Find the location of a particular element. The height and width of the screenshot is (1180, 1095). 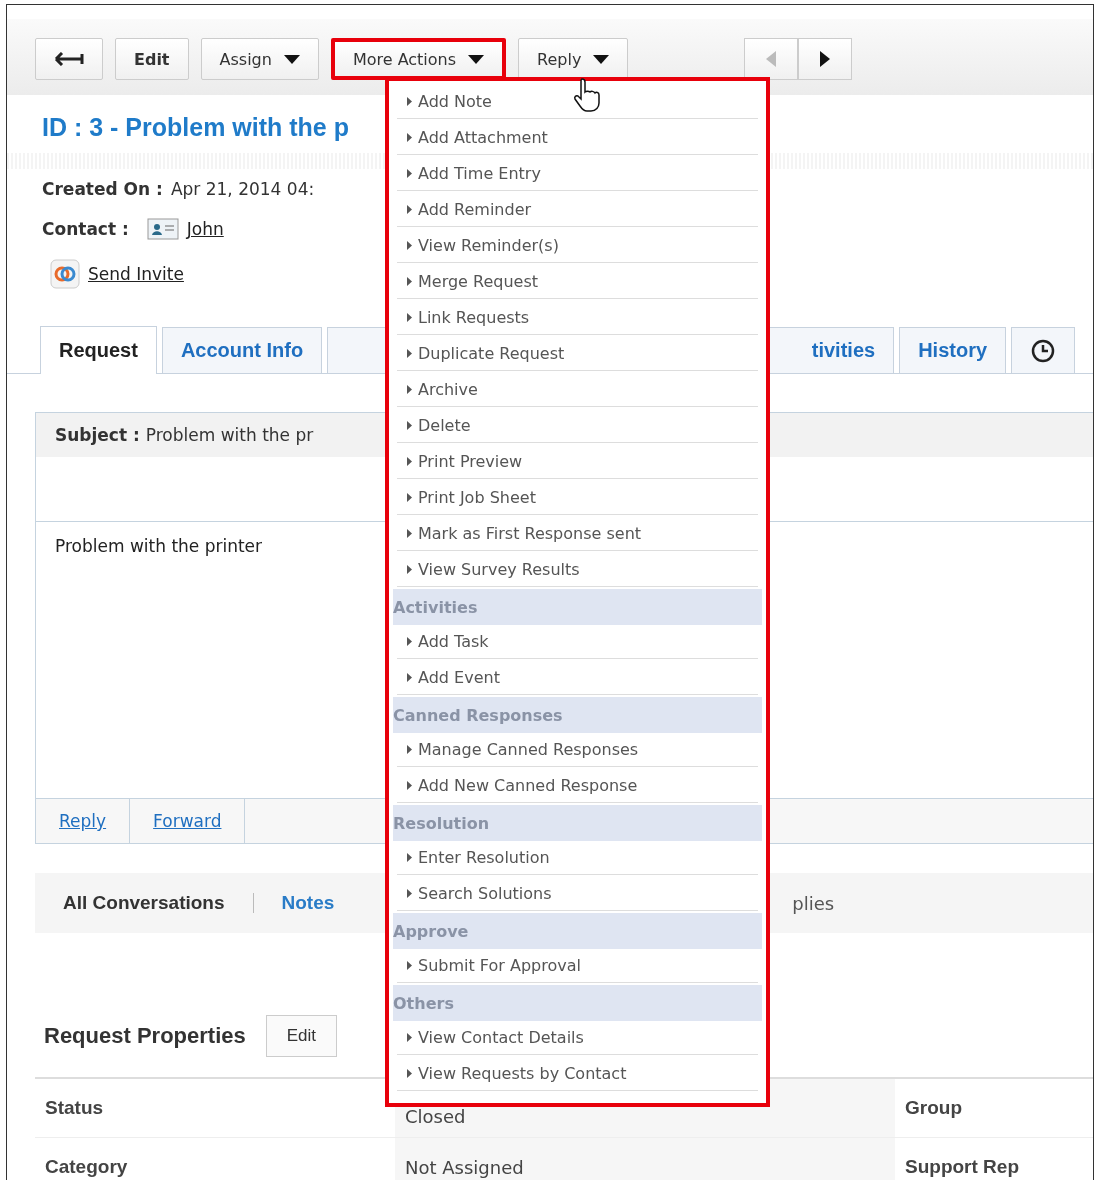

tab: History is located at coordinates (953, 350).